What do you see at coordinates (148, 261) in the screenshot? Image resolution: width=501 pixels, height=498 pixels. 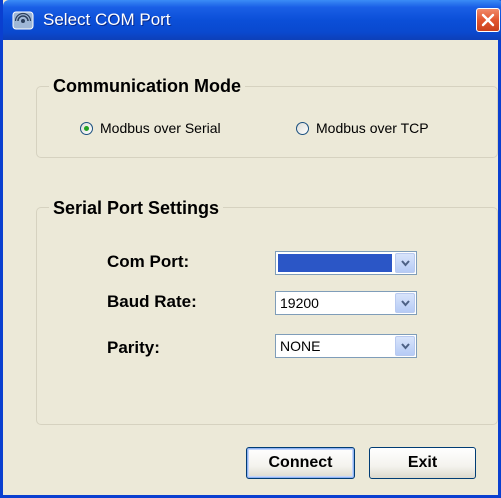 I see `com-port-label: Com Port:` at bounding box center [148, 261].